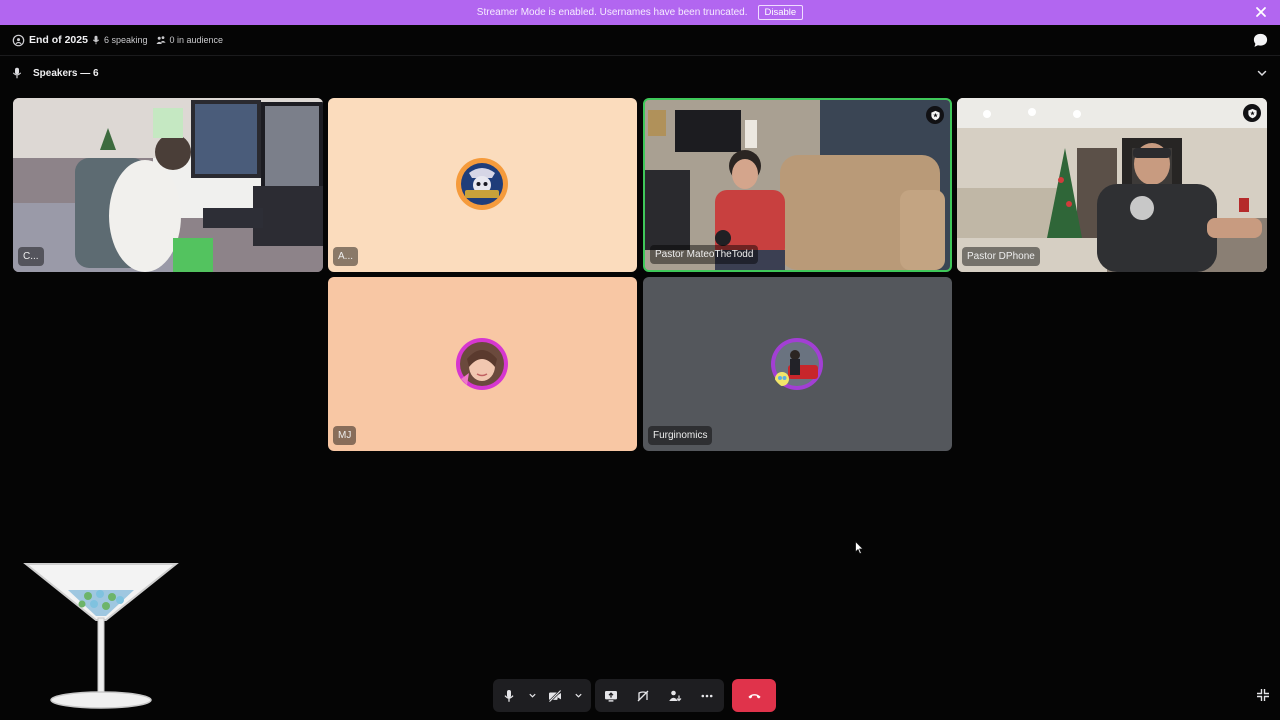  What do you see at coordinates (345, 435) in the screenshot?
I see `speaker-name-label: MJ` at bounding box center [345, 435].